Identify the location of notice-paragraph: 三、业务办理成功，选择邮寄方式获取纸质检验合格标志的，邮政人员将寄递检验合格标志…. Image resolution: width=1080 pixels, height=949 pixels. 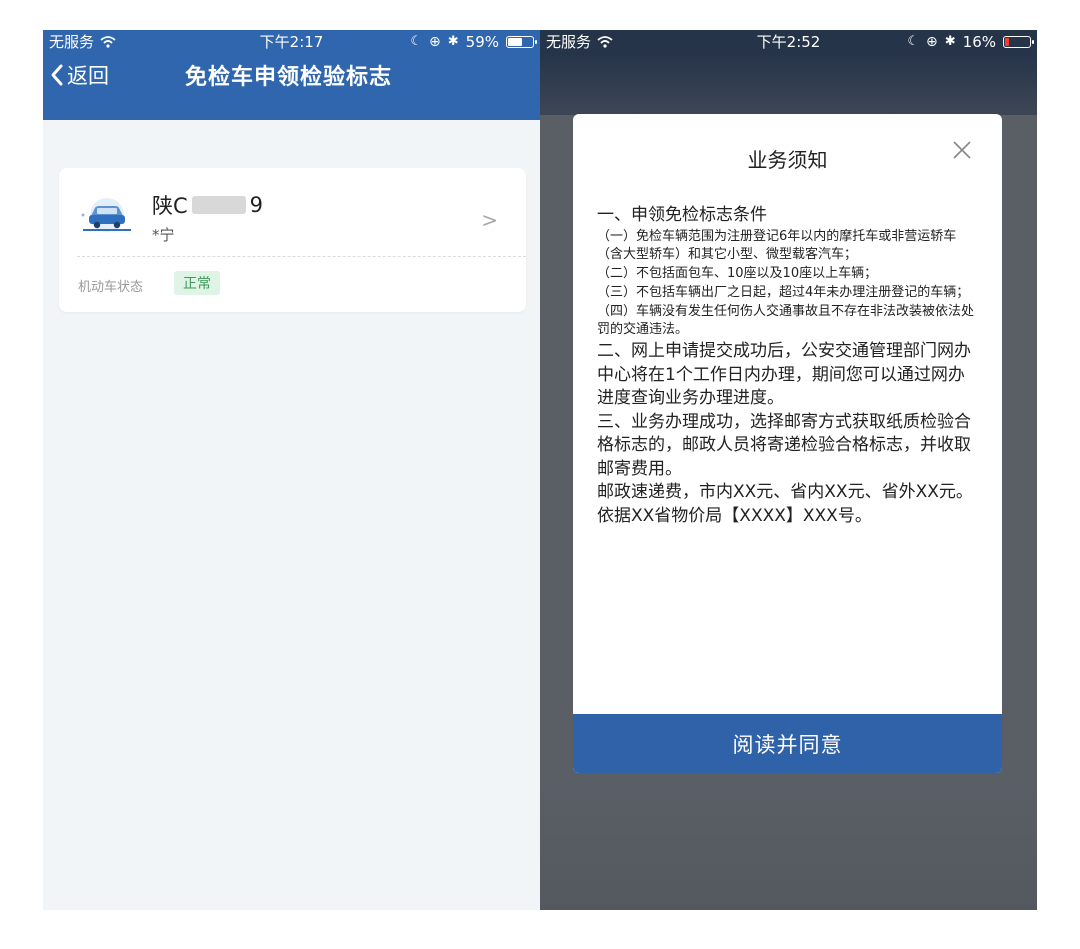
(784, 445).